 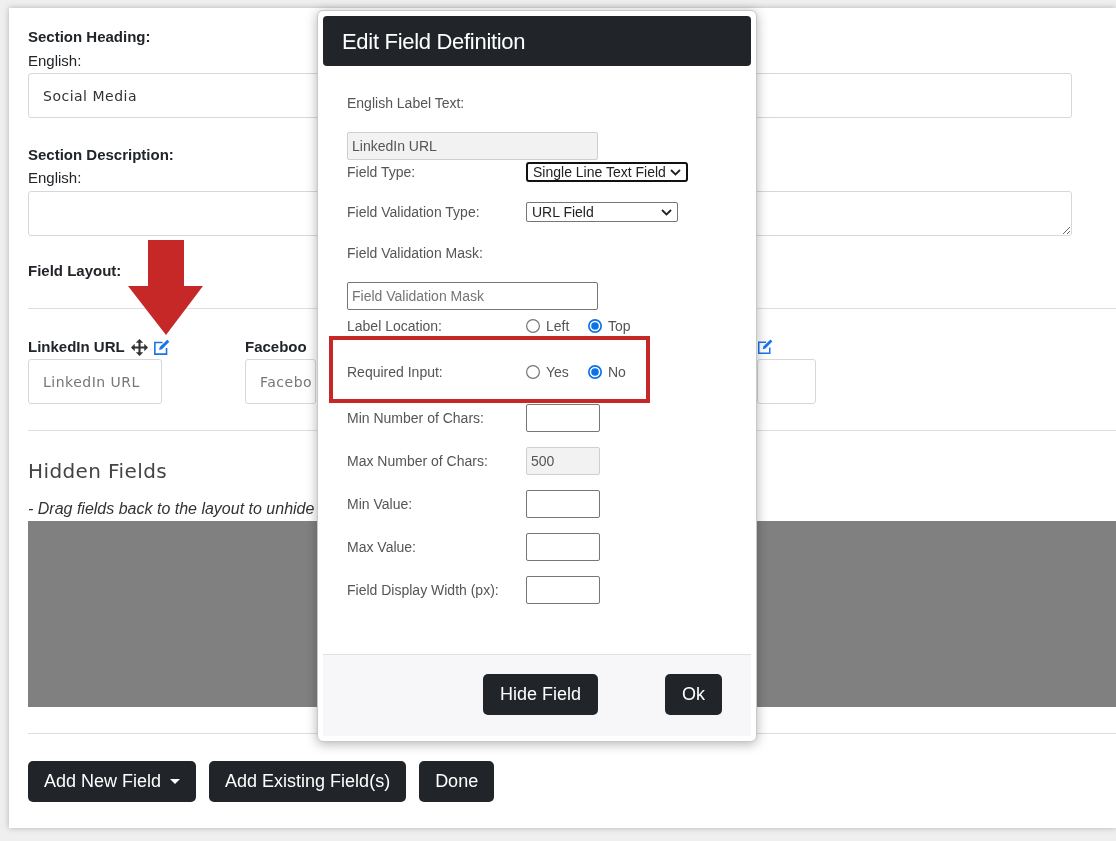 What do you see at coordinates (98, 471) in the screenshot?
I see `hidden-fields-heading: Hidden Fields` at bounding box center [98, 471].